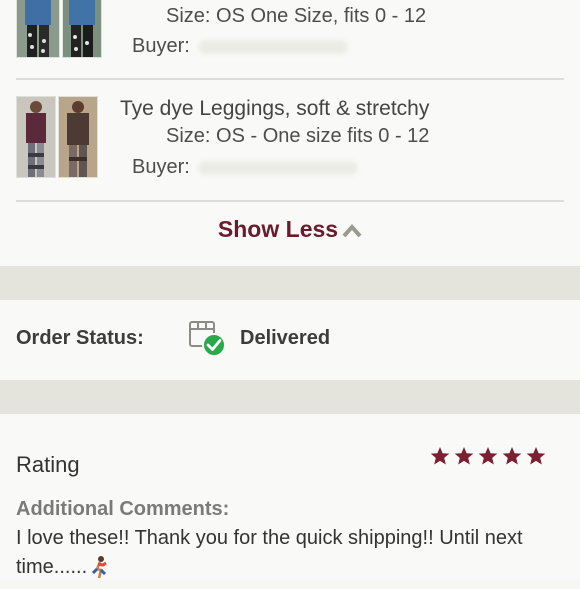  Describe the element at coordinates (208, 338) in the screenshot. I see `box-delivered-icon` at that location.